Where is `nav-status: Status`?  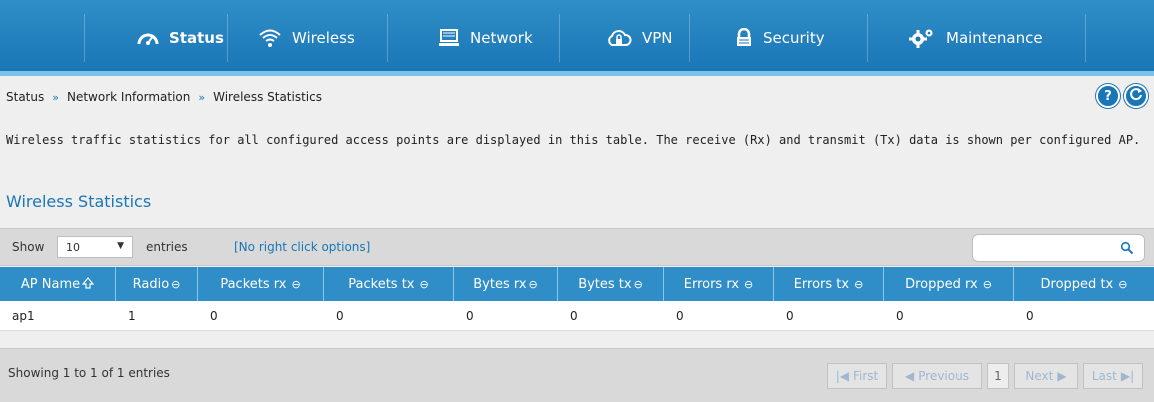 nav-status: Status is located at coordinates (156, 38).